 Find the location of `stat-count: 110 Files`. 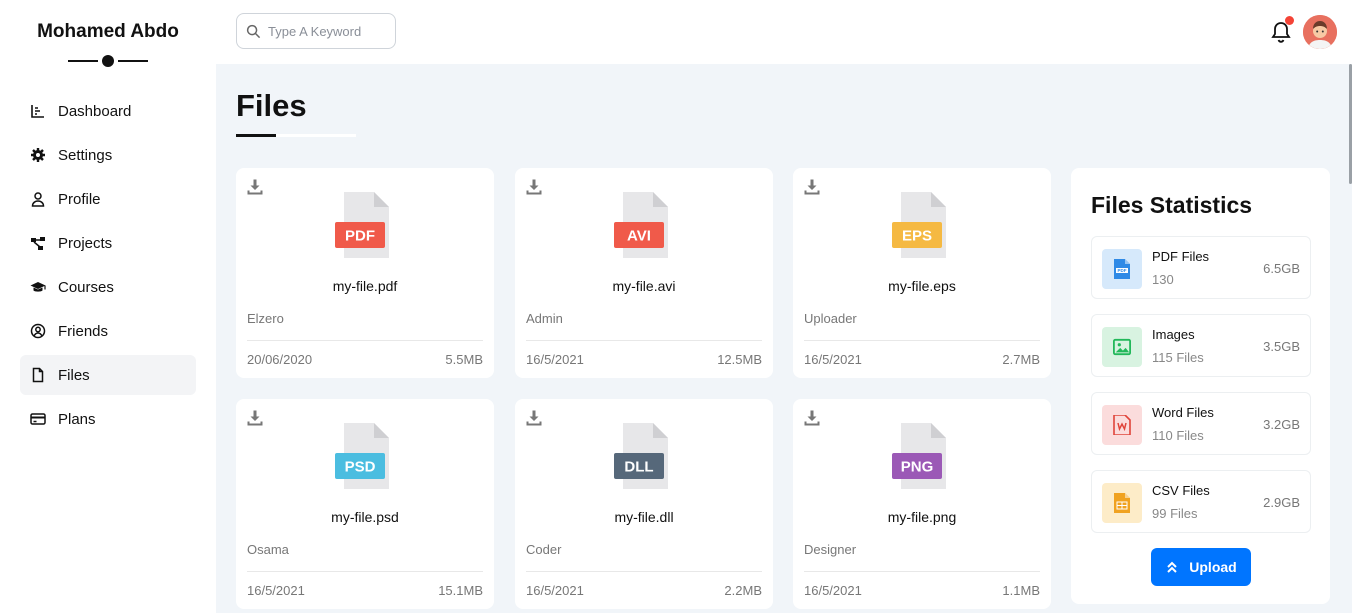

stat-count: 110 Files is located at coordinates (1178, 435).